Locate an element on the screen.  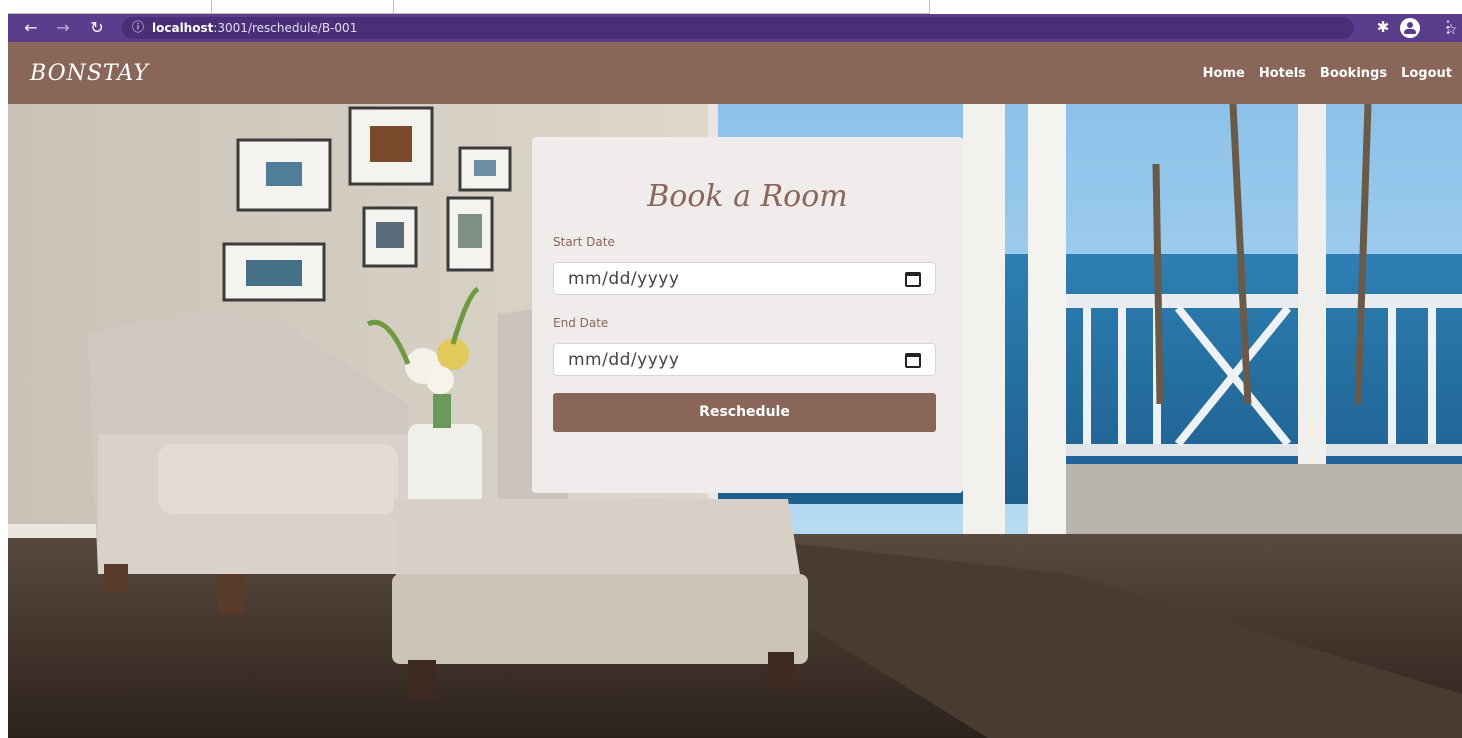
nav-link-hotels: Hotels is located at coordinates (1282, 73).